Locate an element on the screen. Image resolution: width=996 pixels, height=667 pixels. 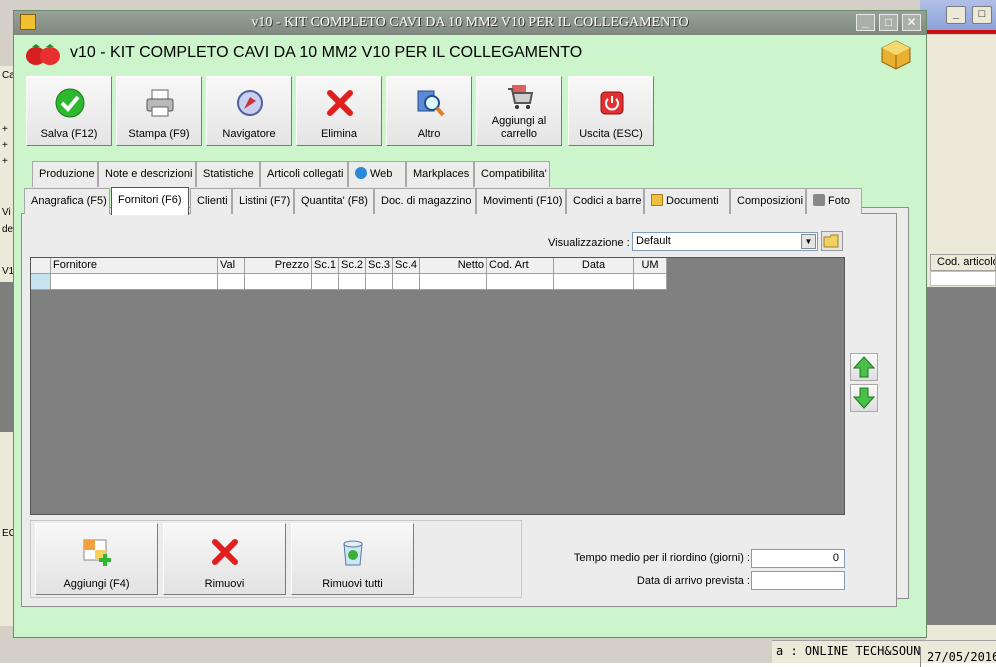
cell-unit is located at coordinates (650, 282).